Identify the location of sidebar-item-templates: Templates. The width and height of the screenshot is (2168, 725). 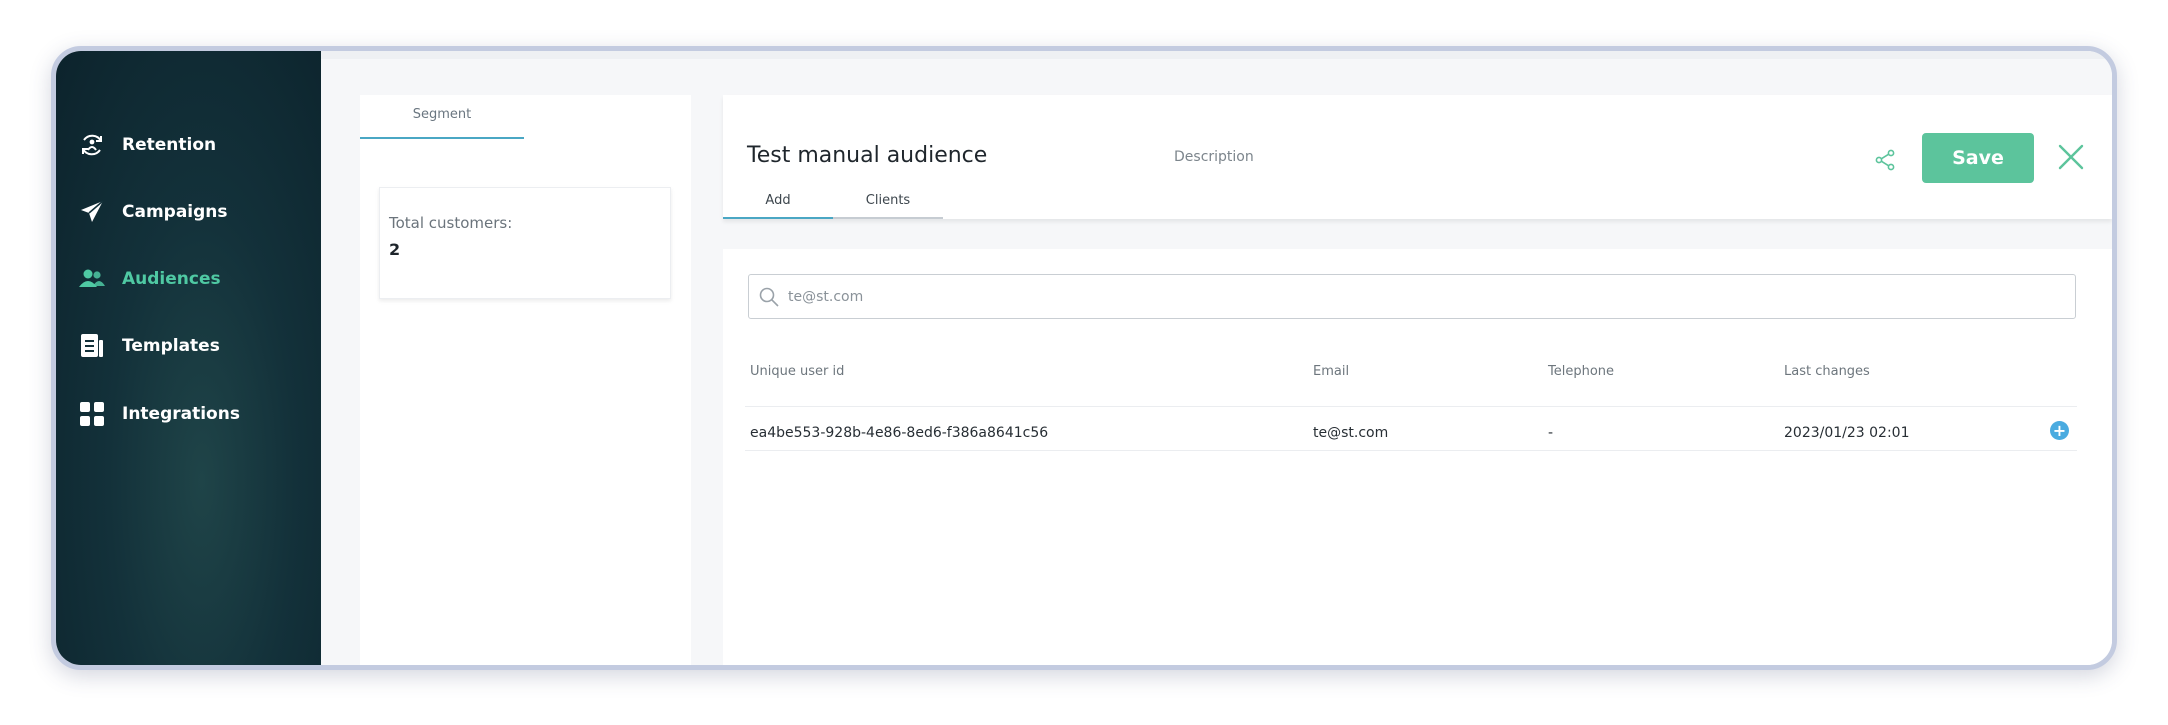
(149, 346).